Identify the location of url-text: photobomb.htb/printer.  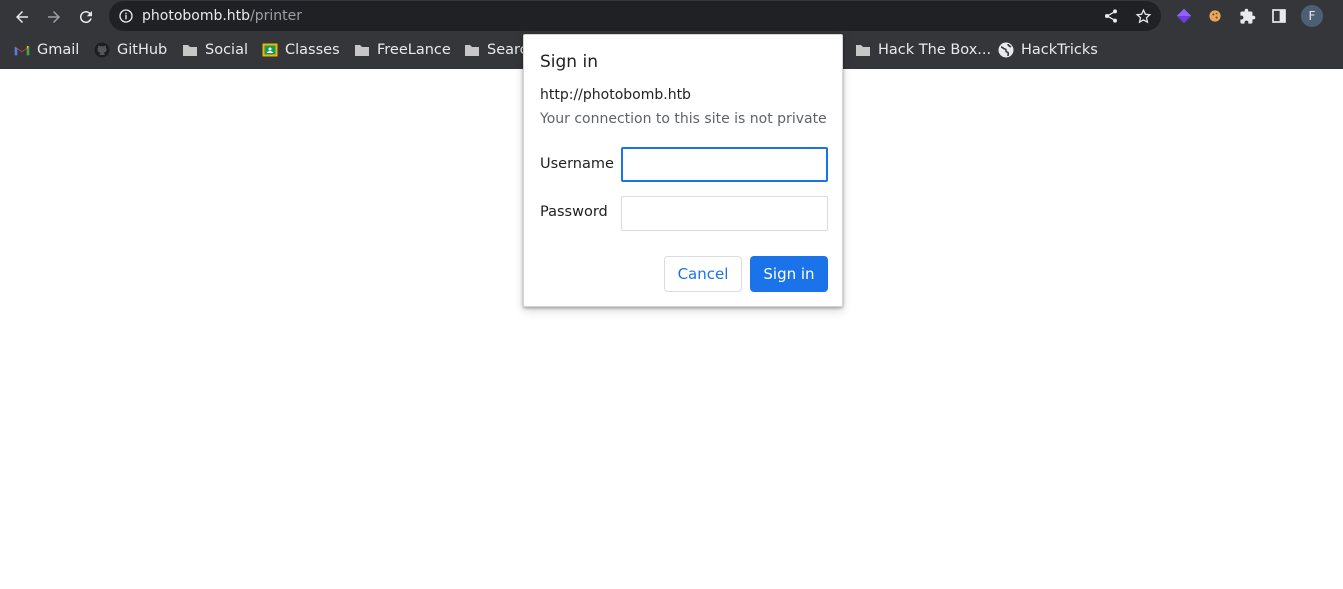
(222, 16).